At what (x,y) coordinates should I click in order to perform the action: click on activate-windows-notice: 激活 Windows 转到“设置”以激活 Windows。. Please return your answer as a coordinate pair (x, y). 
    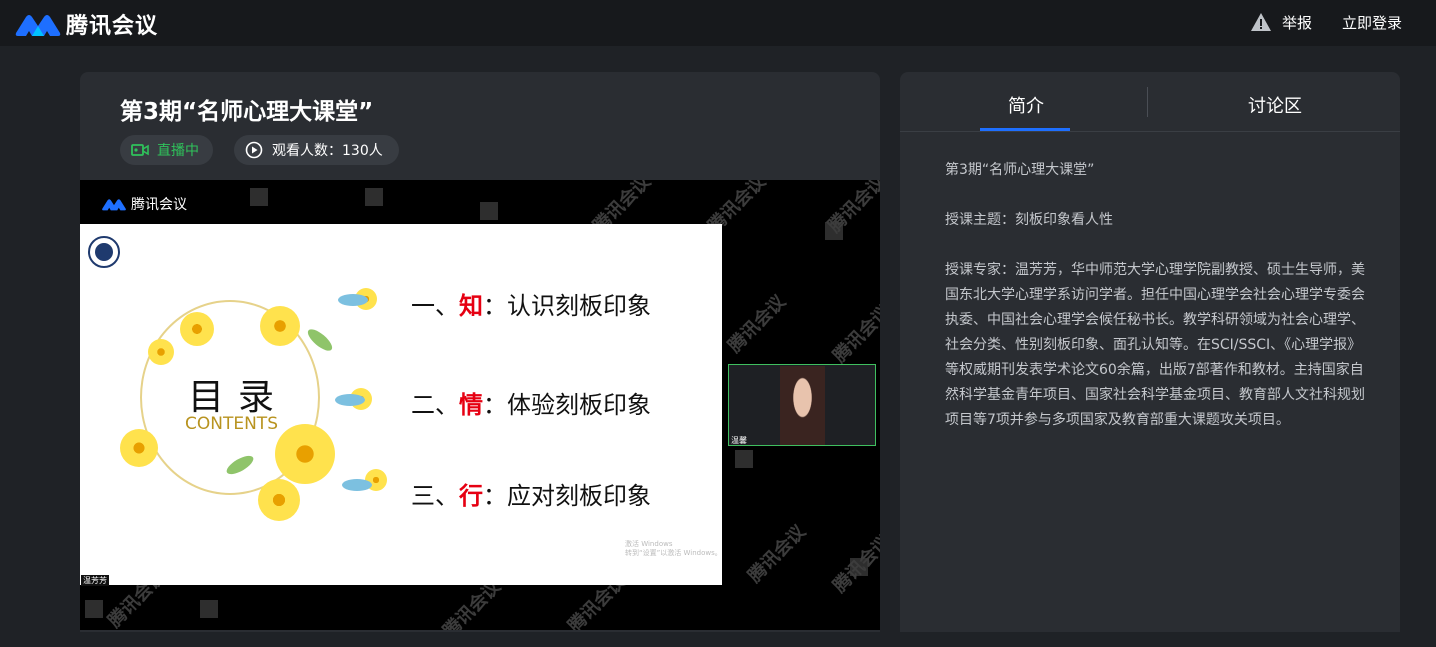
    Looking at the image, I should click on (673, 549).